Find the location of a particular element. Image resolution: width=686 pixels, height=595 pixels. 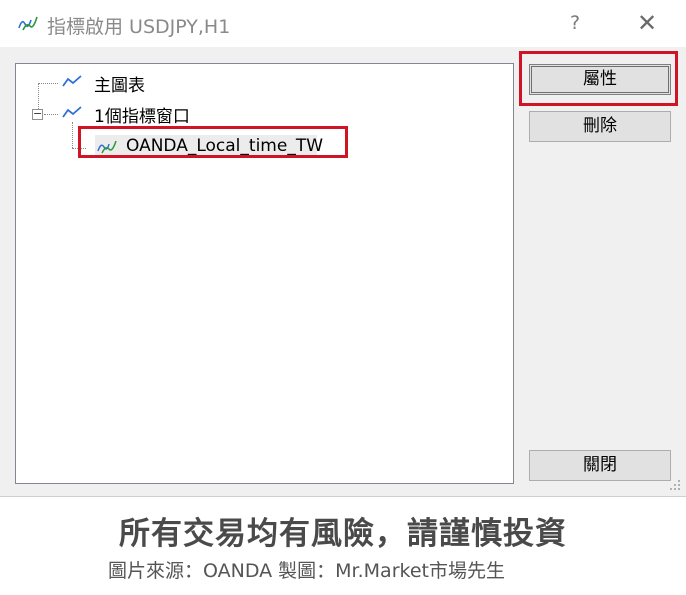

resize-grip-icon is located at coordinates (674, 484).